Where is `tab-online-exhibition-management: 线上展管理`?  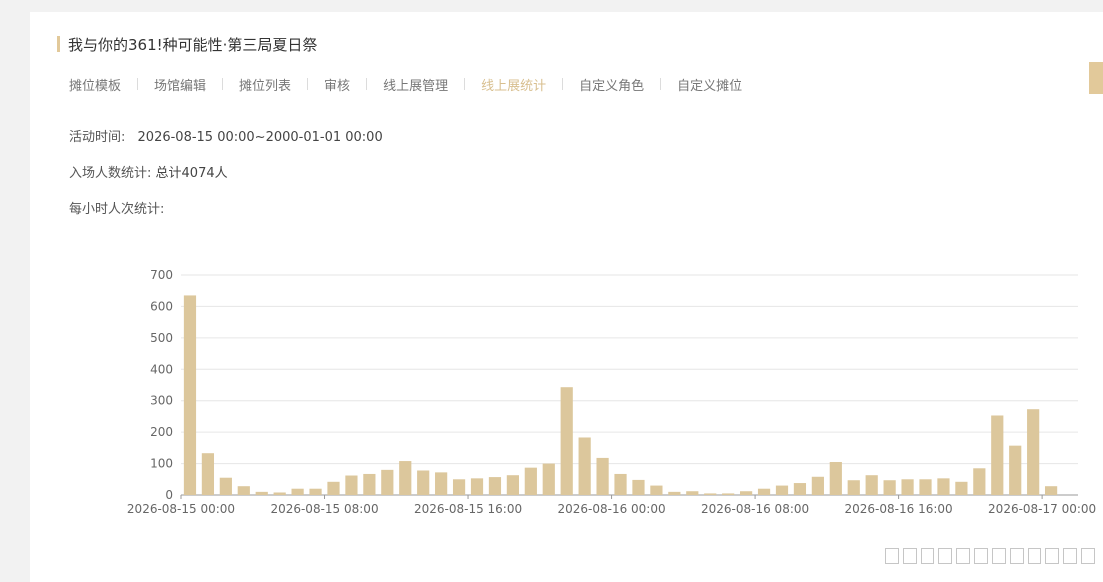
tab-online-exhibition-management: 线上展管理 is located at coordinates (415, 84).